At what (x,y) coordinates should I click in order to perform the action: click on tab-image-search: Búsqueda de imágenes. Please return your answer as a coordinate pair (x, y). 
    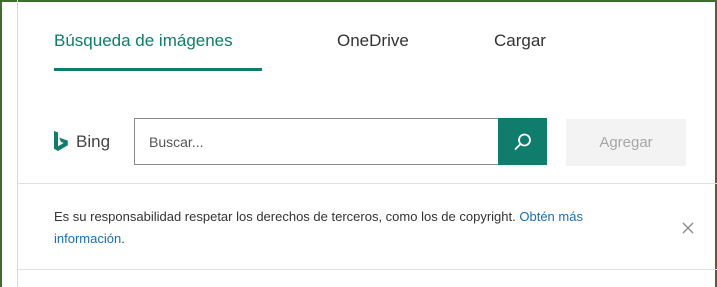
    Looking at the image, I should click on (143, 41).